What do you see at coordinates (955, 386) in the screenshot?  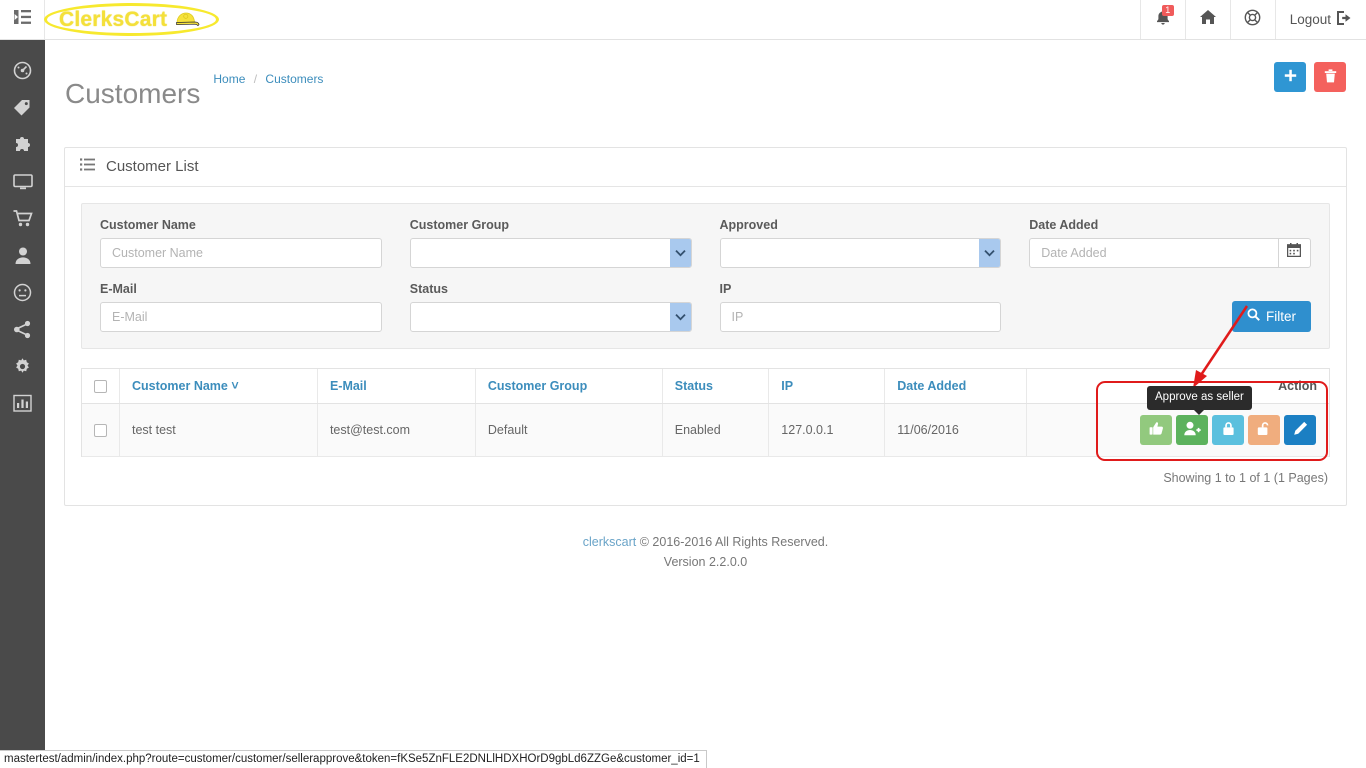 I see `column-header-date-added: Date Added` at bounding box center [955, 386].